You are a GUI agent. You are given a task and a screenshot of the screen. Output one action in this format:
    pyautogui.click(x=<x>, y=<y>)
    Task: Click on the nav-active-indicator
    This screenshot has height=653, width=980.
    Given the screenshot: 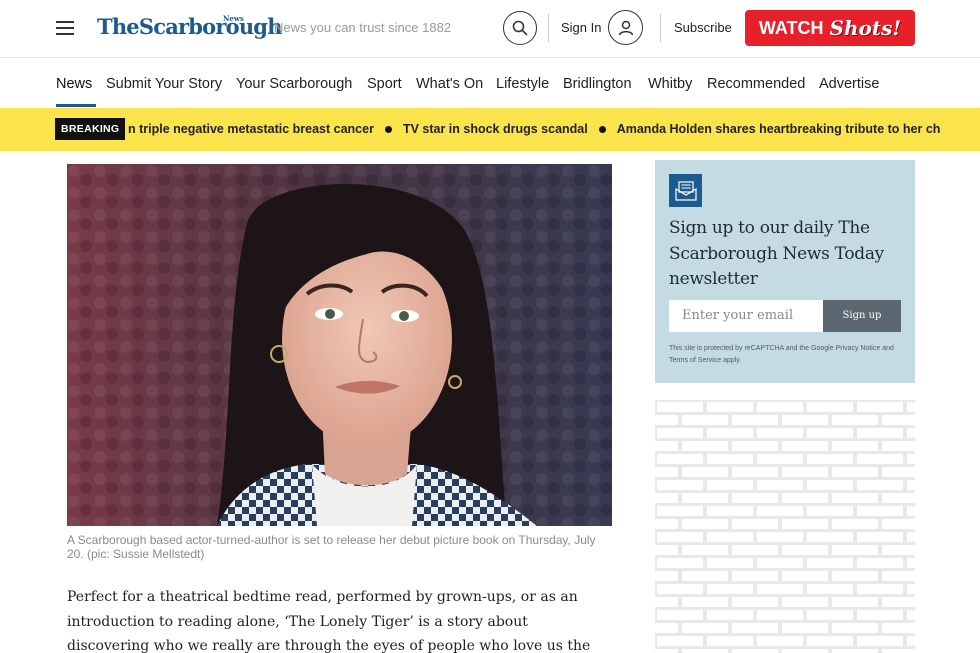 What is the action you would take?
    pyautogui.click(x=76, y=105)
    